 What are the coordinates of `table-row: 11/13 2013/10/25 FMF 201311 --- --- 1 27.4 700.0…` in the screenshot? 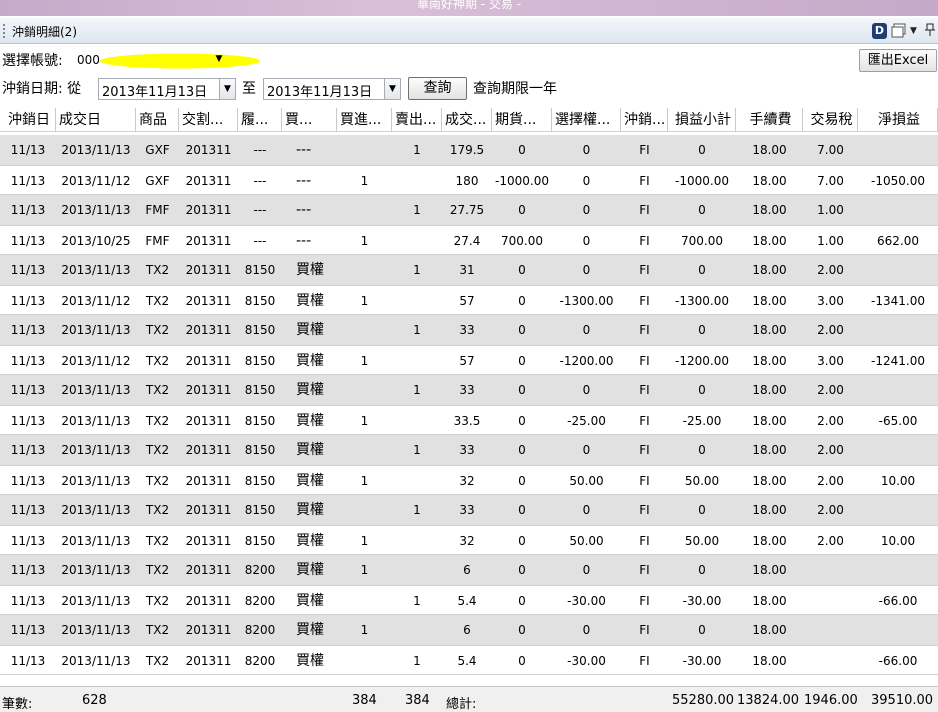 It's located at (469, 240).